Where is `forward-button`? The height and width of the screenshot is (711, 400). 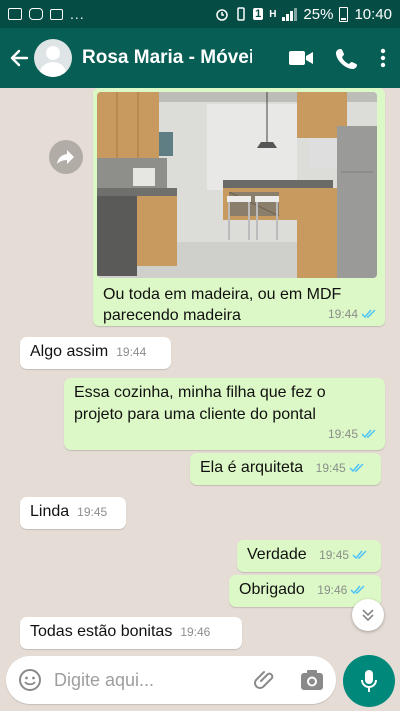
forward-button is located at coordinates (66, 157).